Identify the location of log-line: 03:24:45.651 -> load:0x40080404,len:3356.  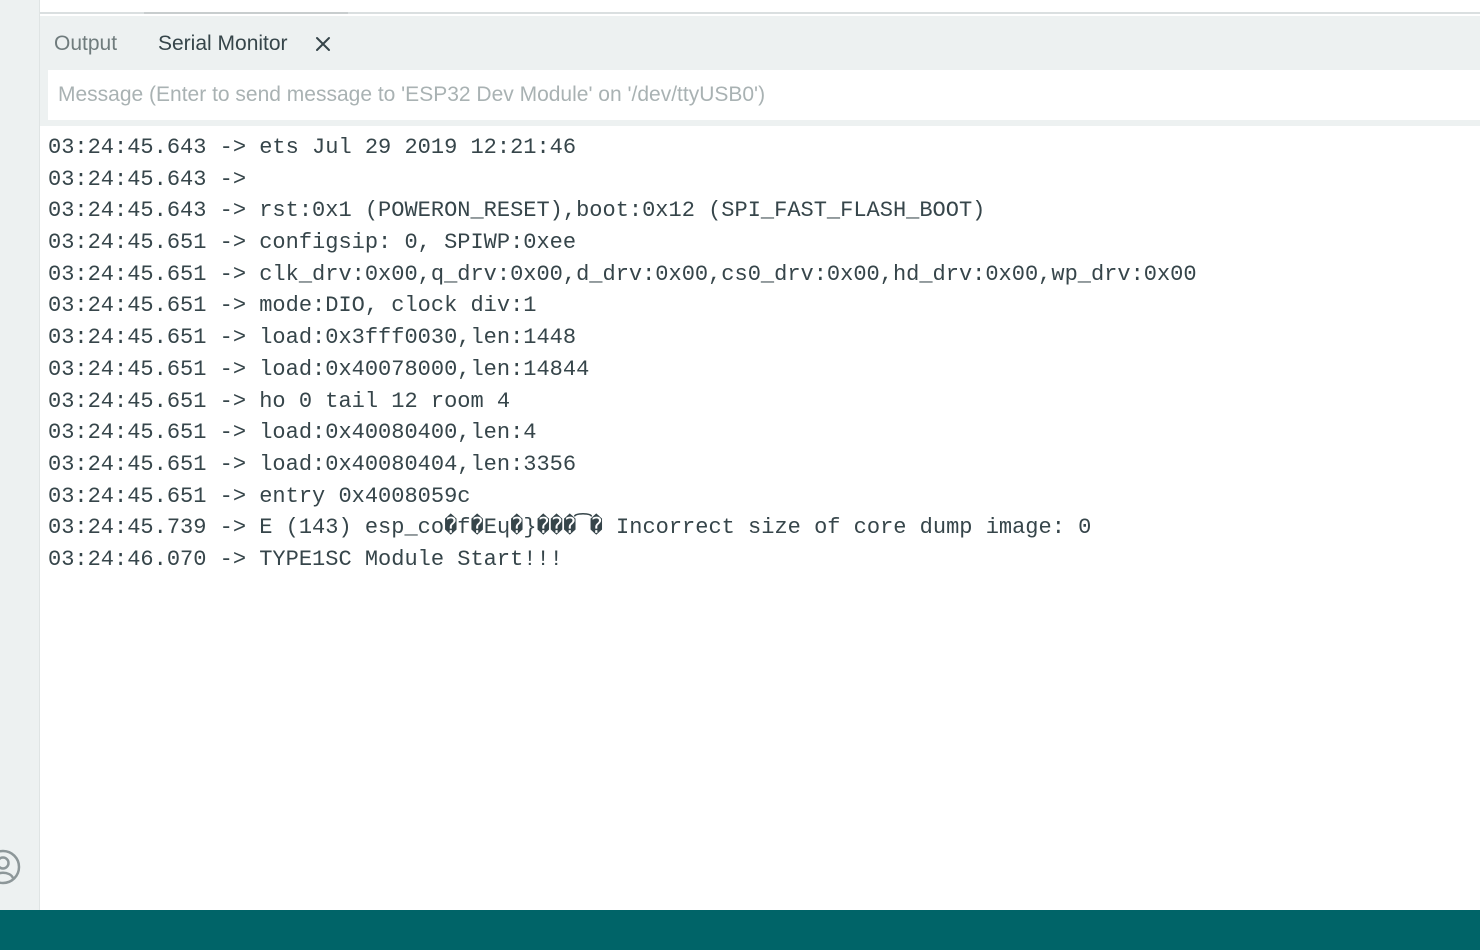
(312, 464).